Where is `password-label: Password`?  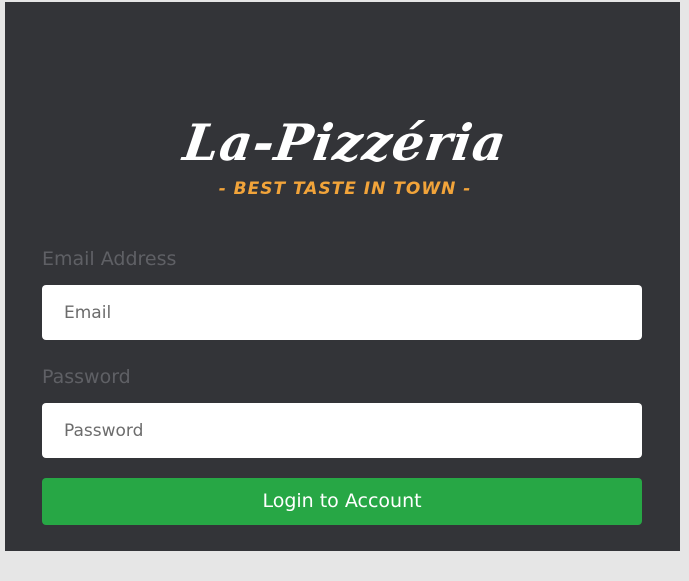 password-label: Password is located at coordinates (86, 377).